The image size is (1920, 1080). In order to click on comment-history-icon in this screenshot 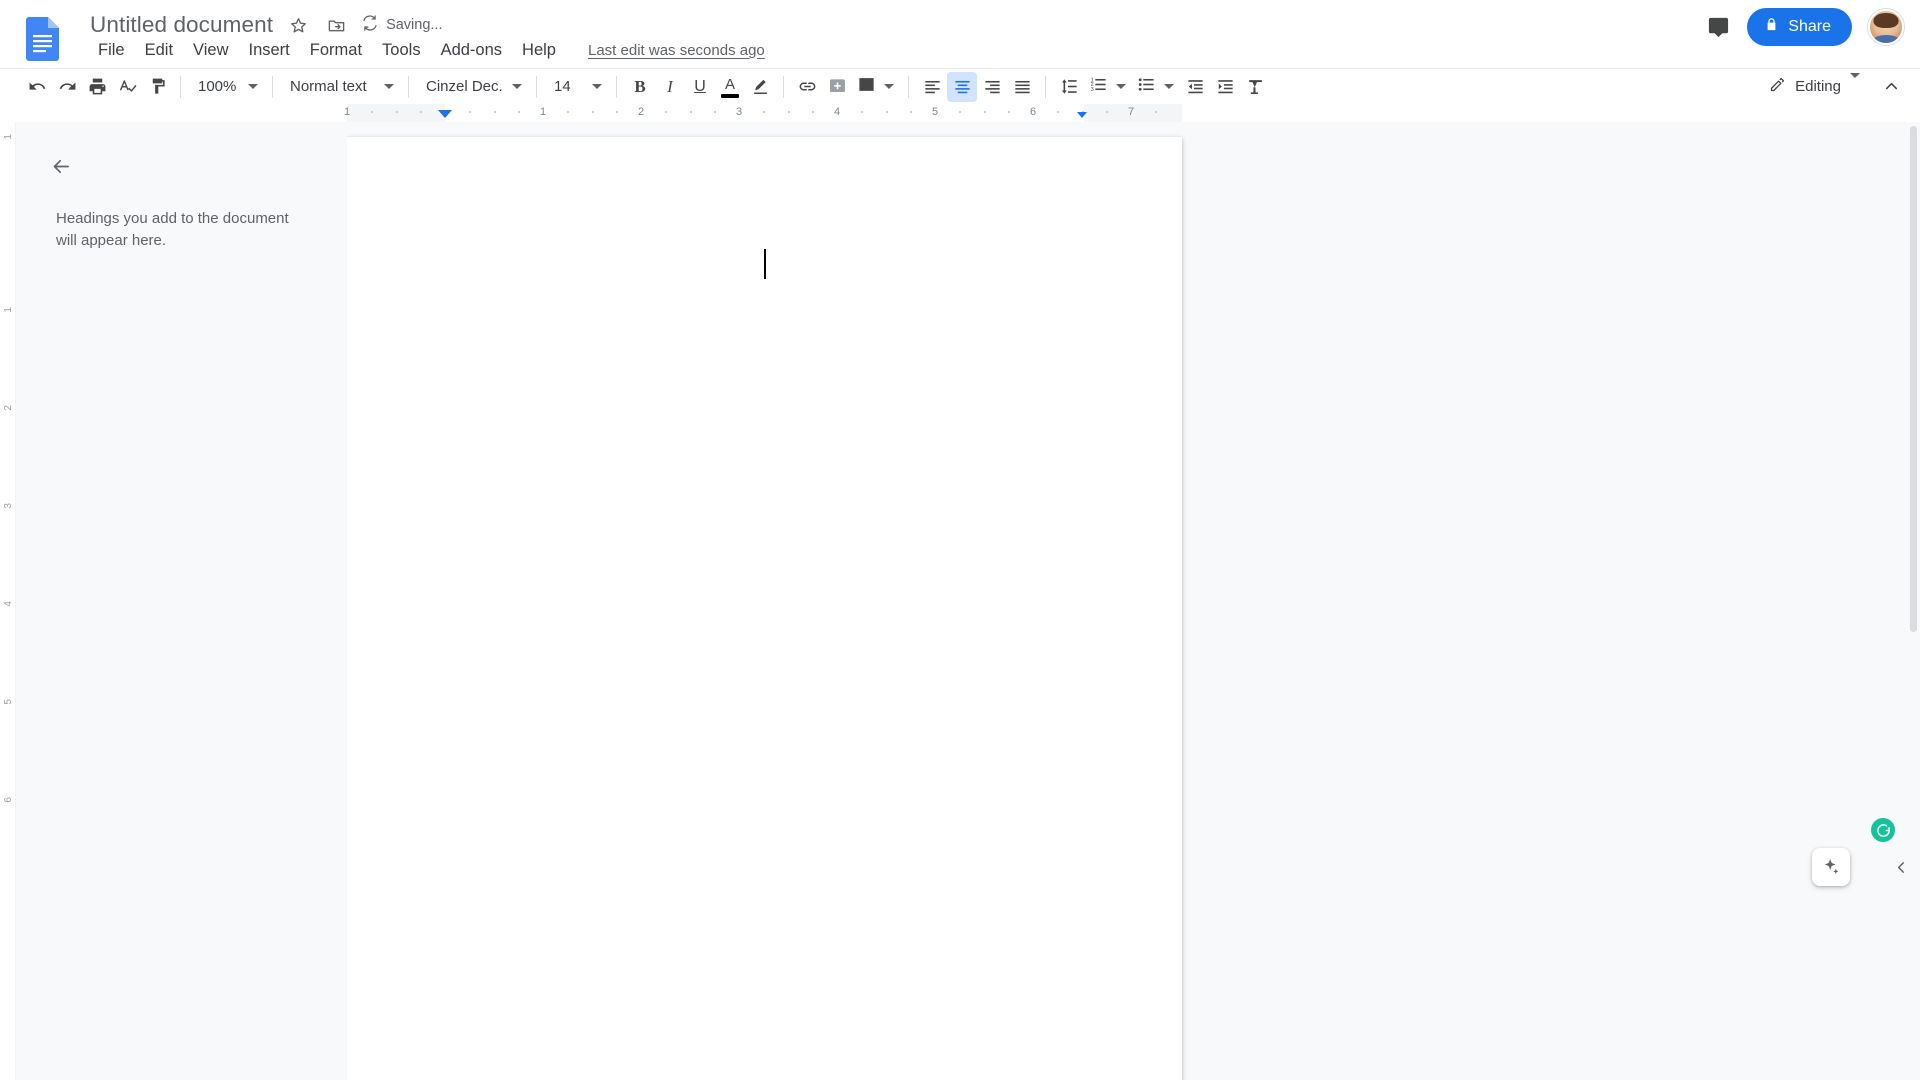, I will do `click(1718, 27)`.